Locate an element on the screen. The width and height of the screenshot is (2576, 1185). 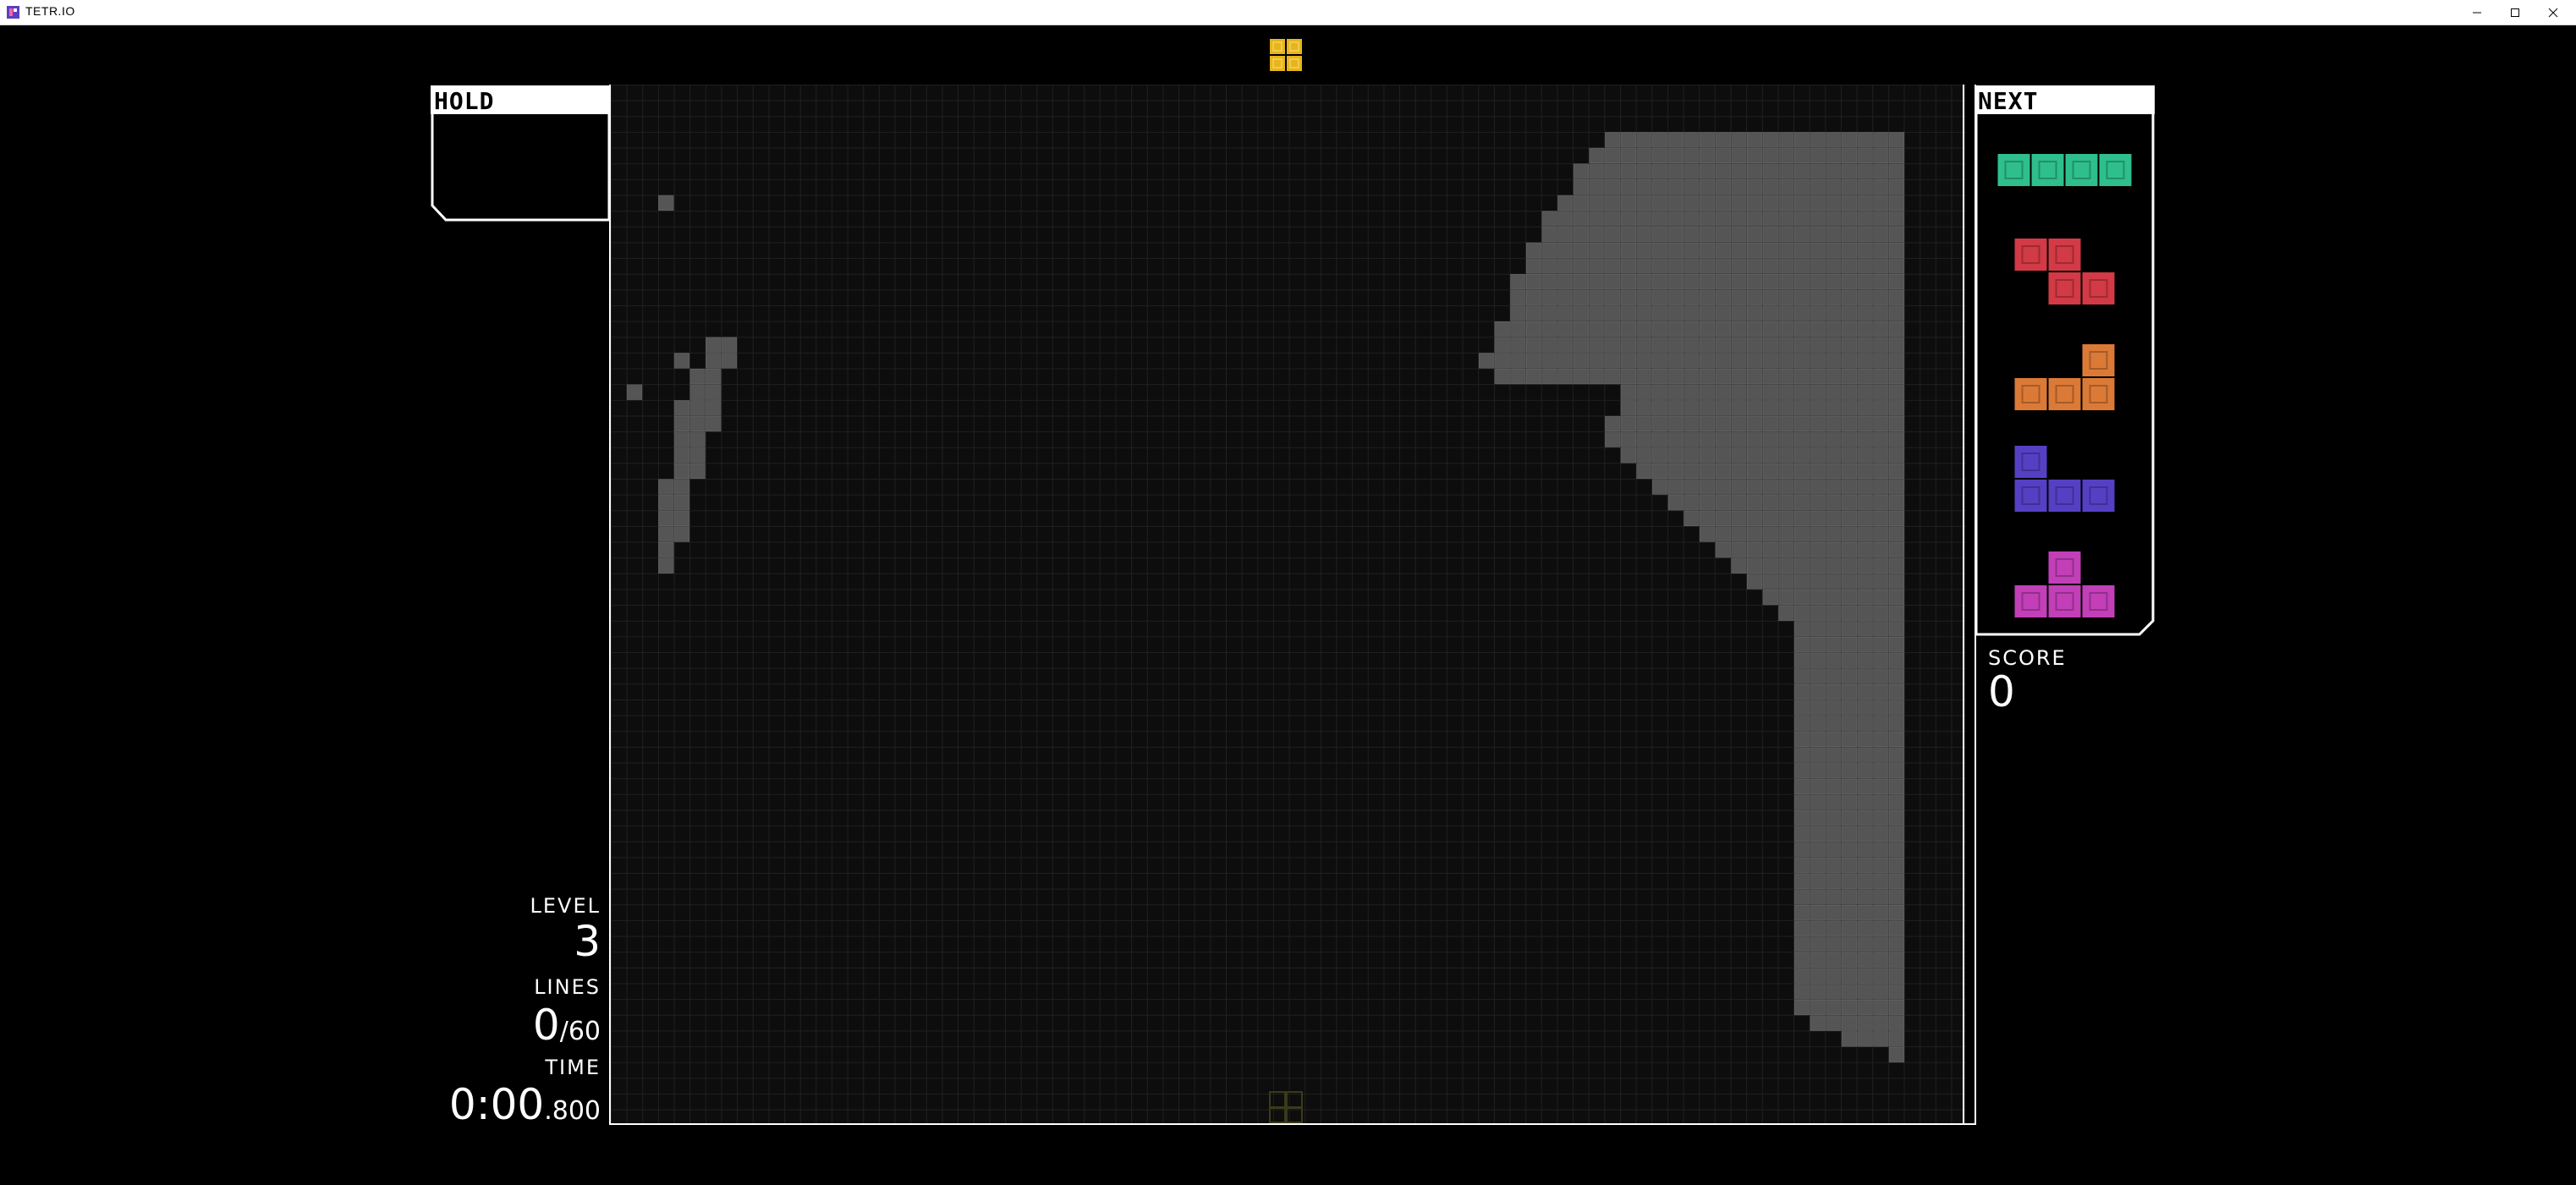
maximize-button is located at coordinates (2516, 12).